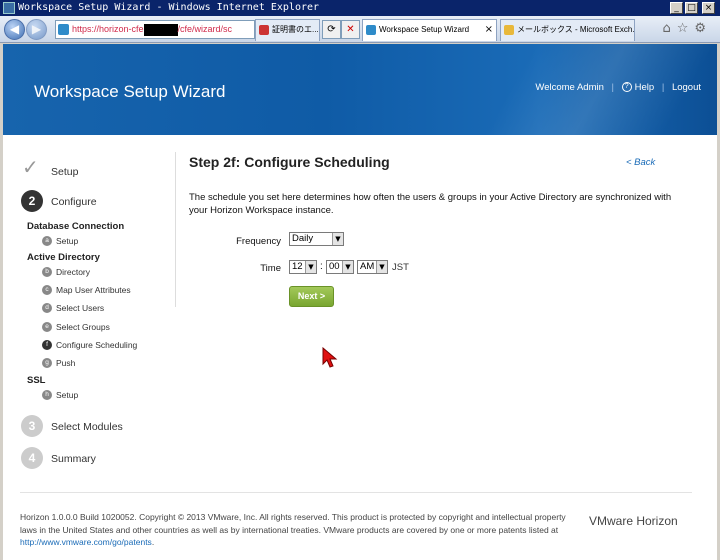 The width and height of the screenshot is (720, 560). What do you see at coordinates (303, 238) in the screenshot?
I see `frequency-value: Daily` at bounding box center [303, 238].